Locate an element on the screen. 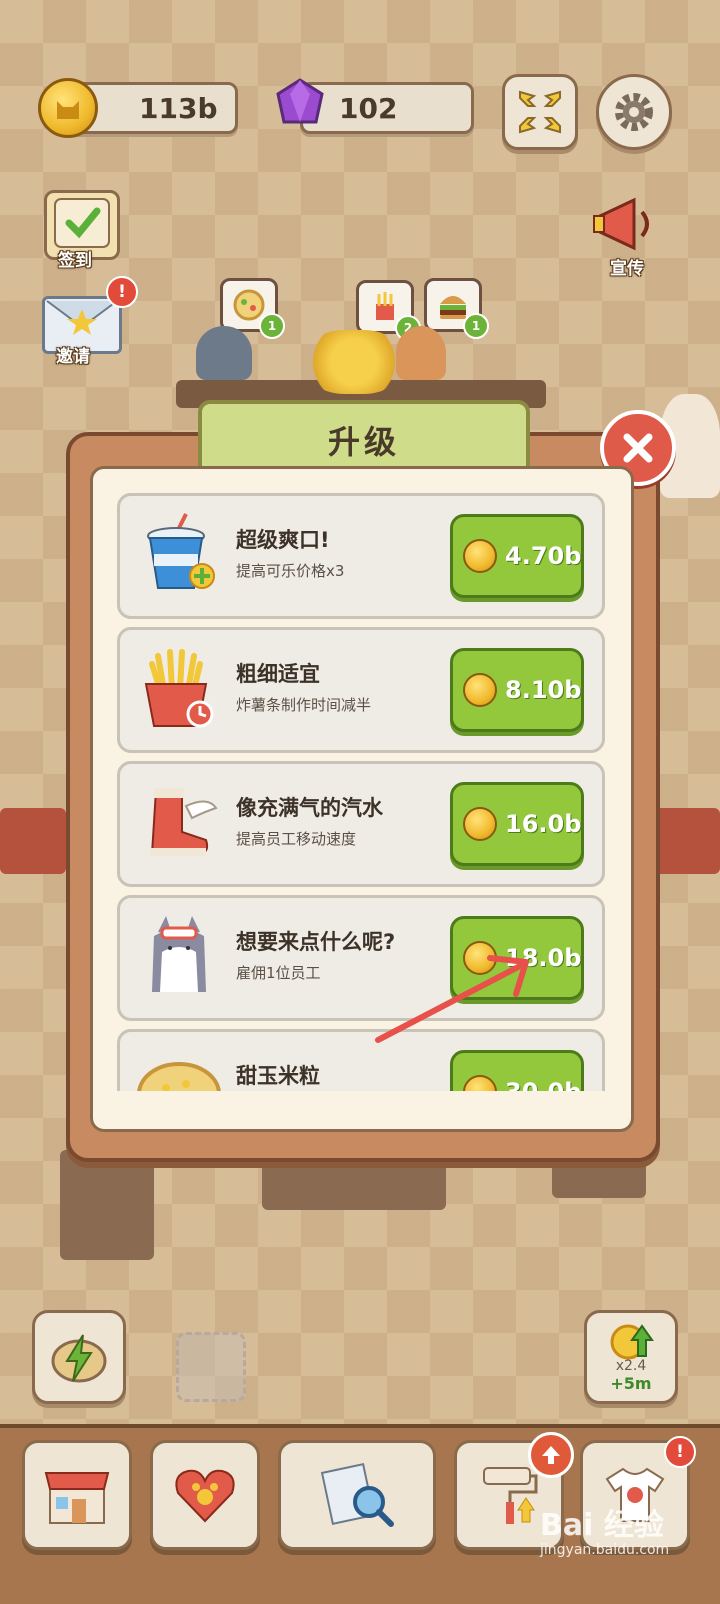 The width and height of the screenshot is (720, 1604). order-bubble-burger: 1 is located at coordinates (456, 308).